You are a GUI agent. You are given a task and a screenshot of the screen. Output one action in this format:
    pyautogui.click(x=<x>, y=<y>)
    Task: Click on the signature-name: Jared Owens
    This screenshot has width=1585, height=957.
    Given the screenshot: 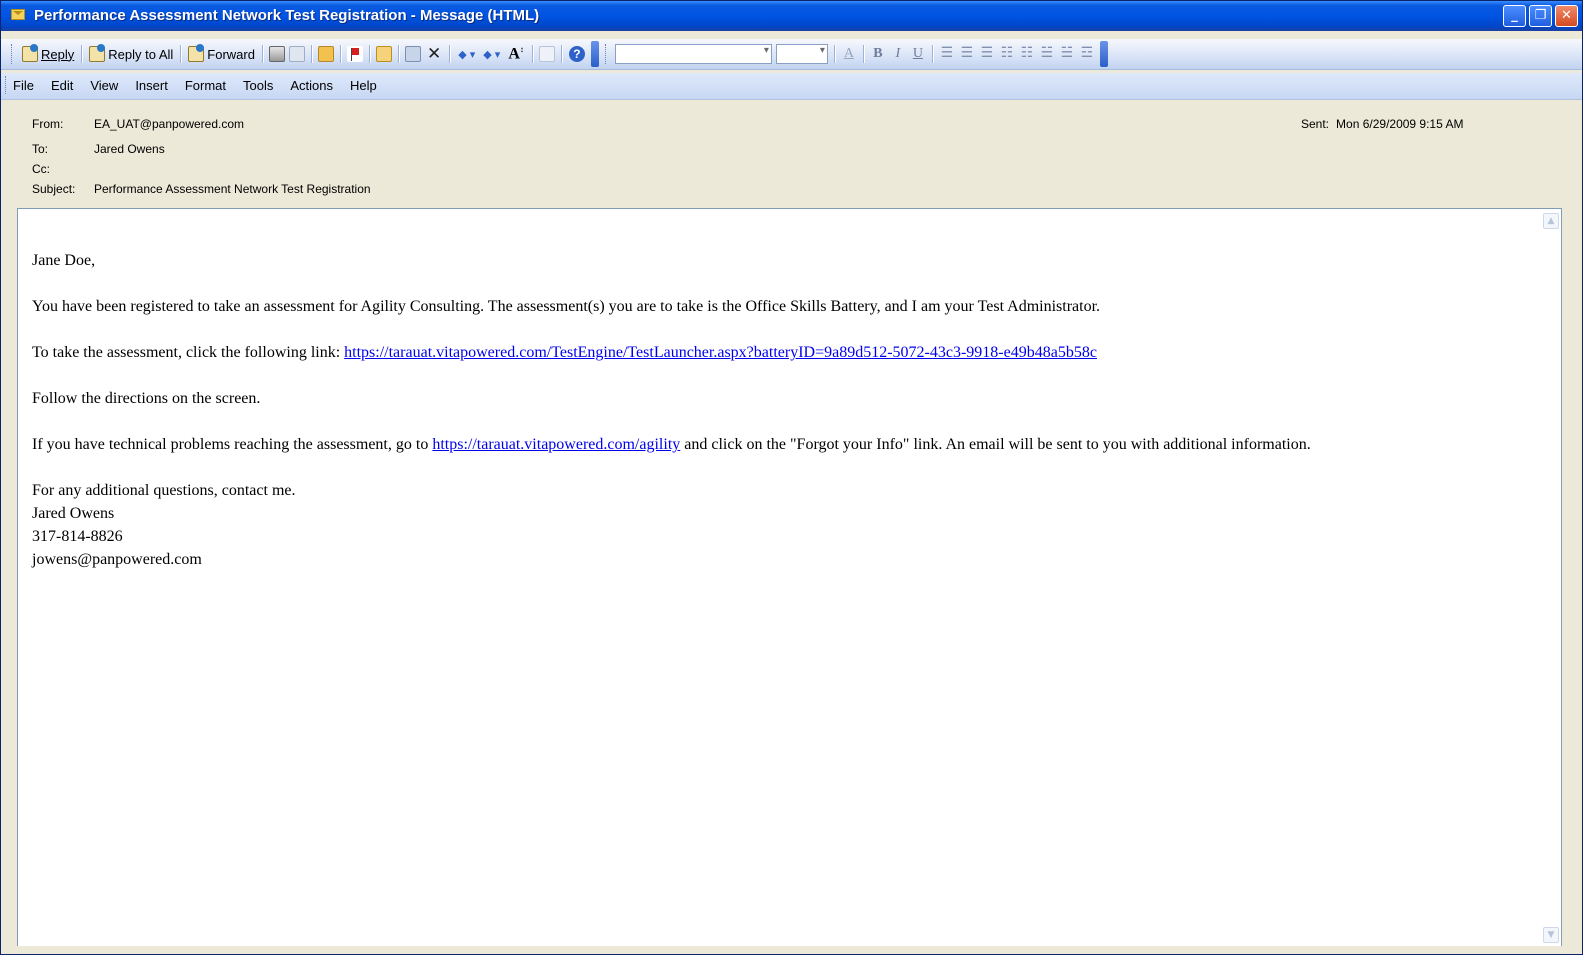 What is the action you would take?
    pyautogui.click(x=73, y=513)
    